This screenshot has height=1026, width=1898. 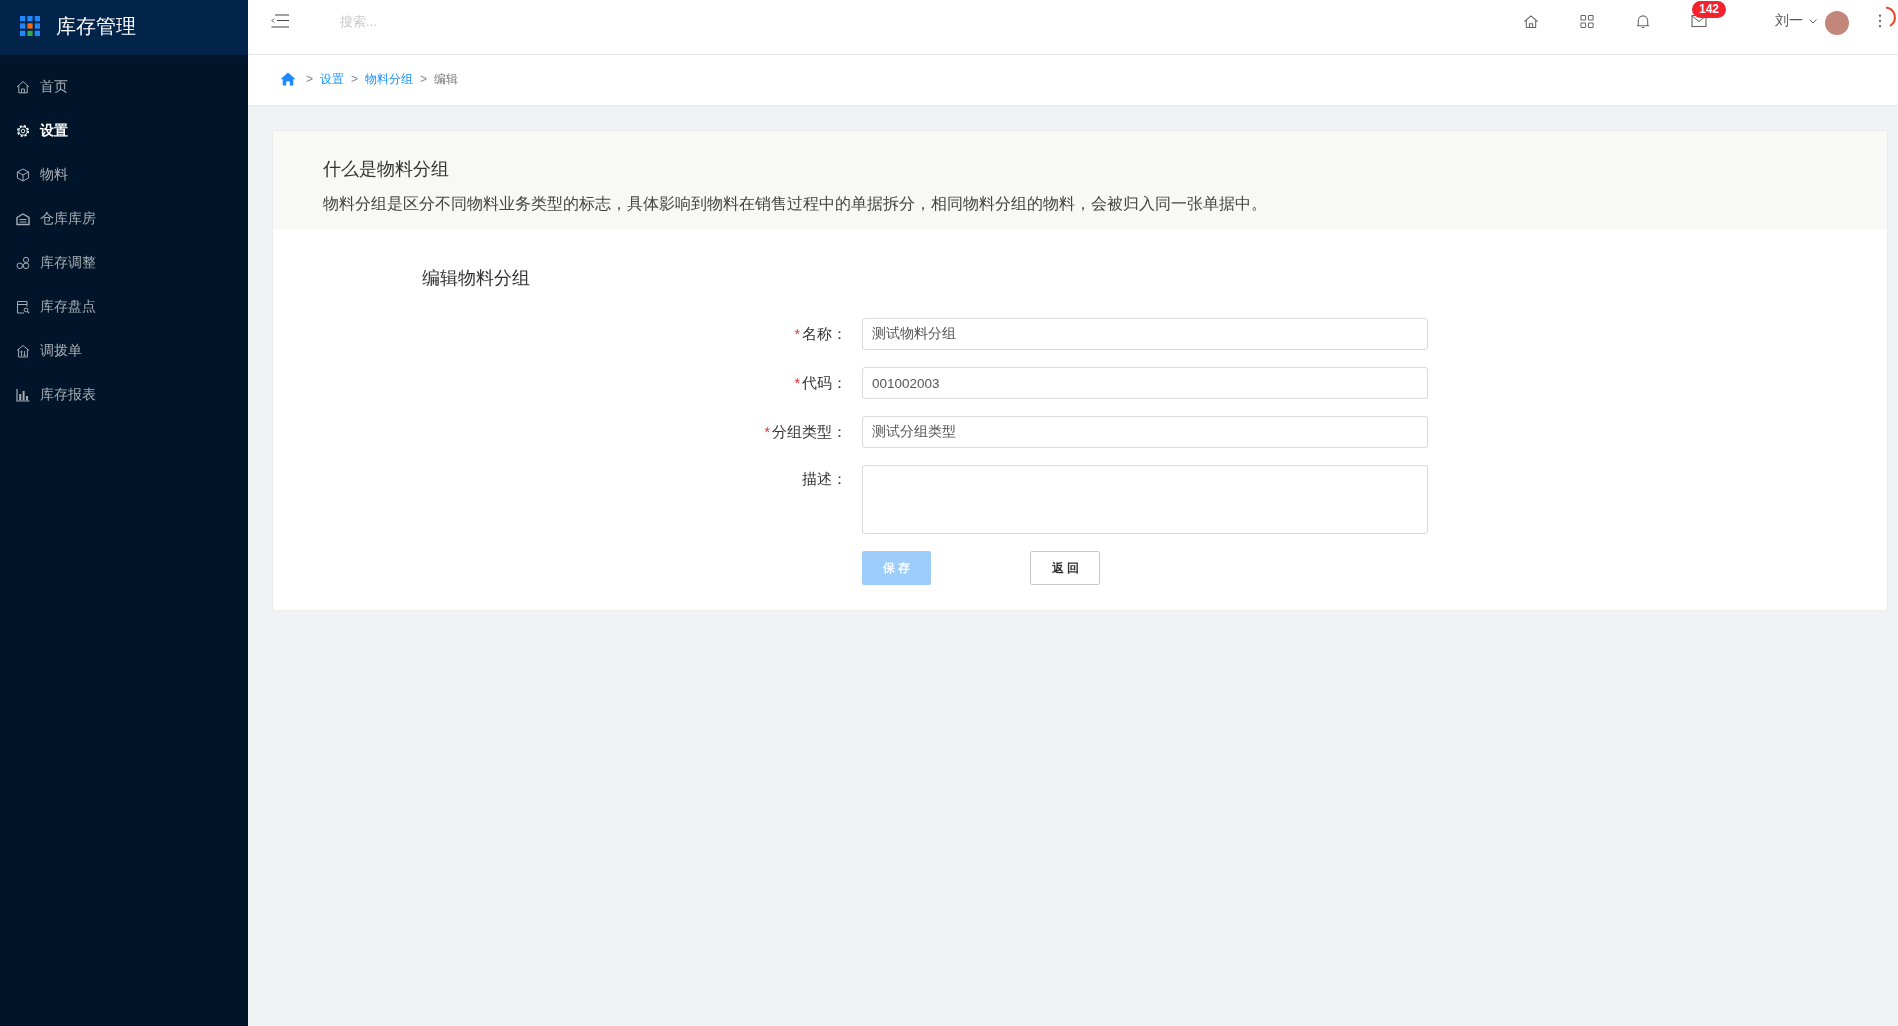 I want to click on text-input: 测试分组类型, so click(x=1145, y=432).